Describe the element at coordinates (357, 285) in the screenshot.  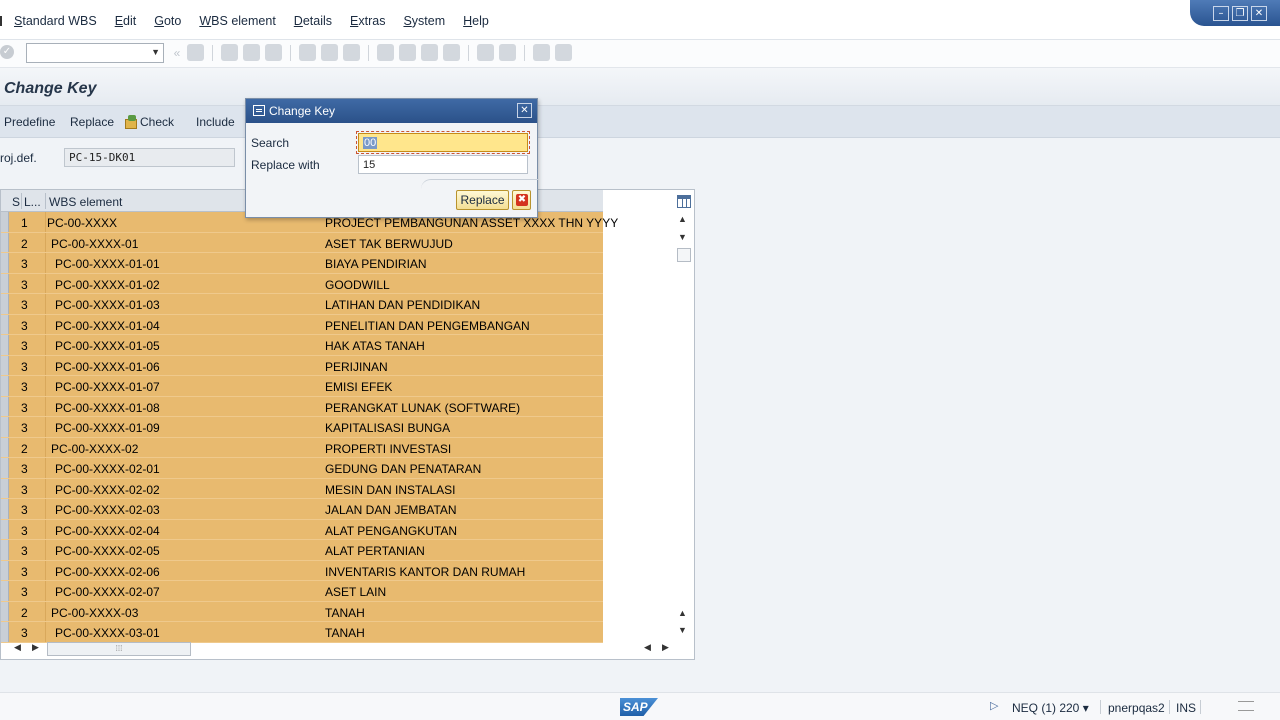
I see `row-description: GOODWILL` at that location.